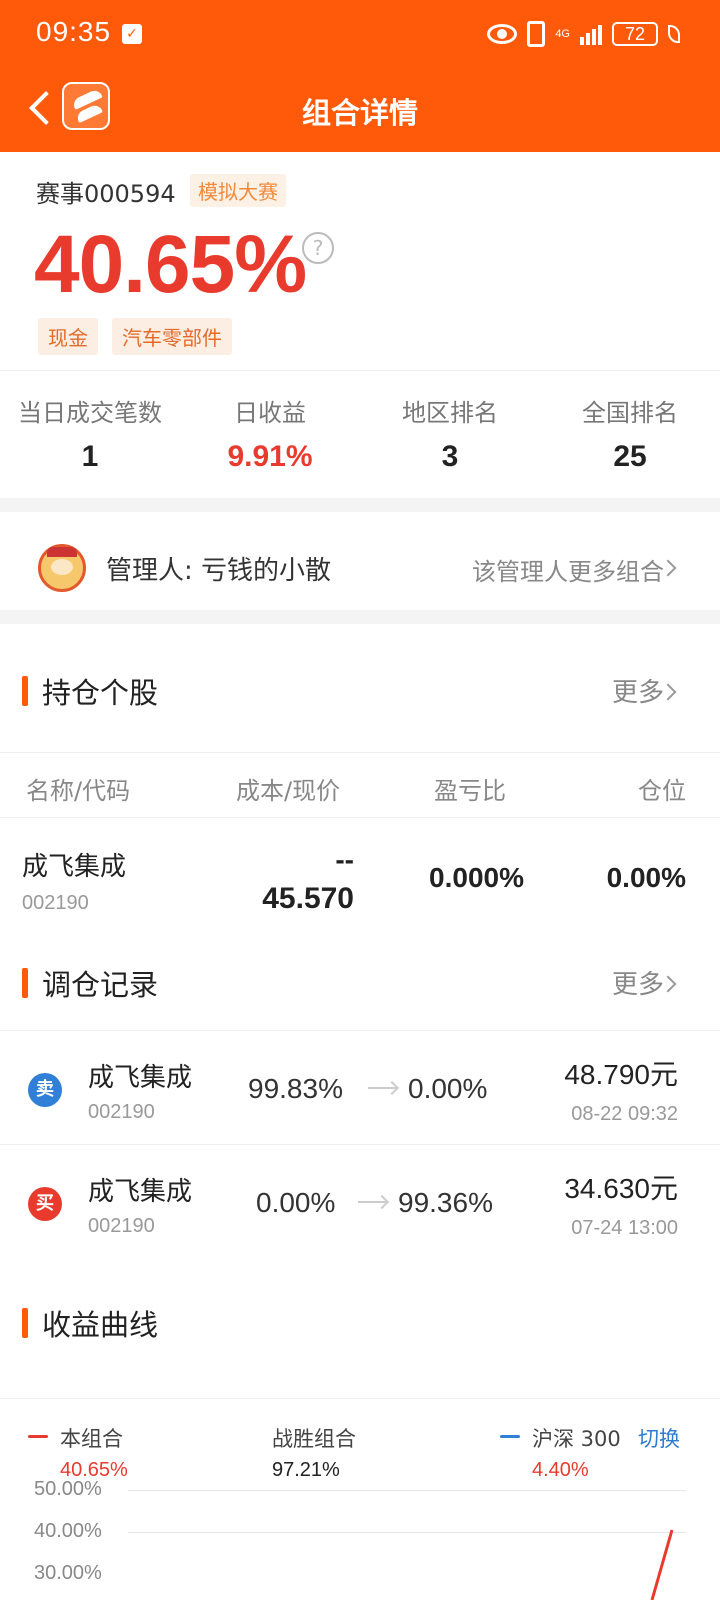  What do you see at coordinates (100, 985) in the screenshot?
I see `section-title: 调仓记录` at bounding box center [100, 985].